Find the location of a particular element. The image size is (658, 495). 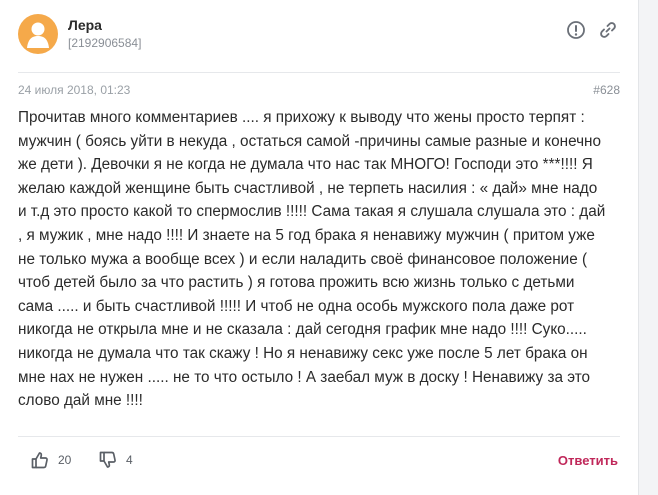

thumbs-up-icon is located at coordinates (39, 460).